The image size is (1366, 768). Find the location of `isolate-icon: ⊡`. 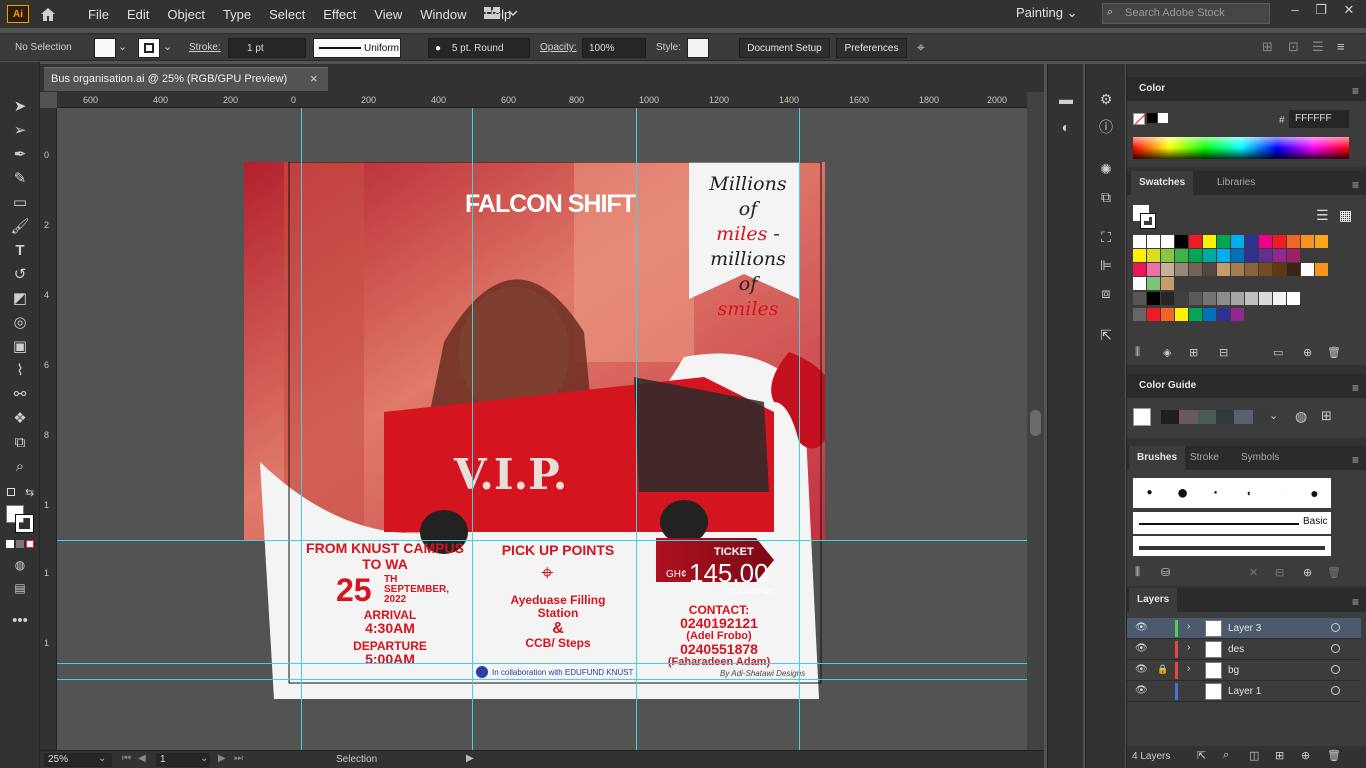

isolate-icon: ⊡ is located at coordinates (1293, 47).